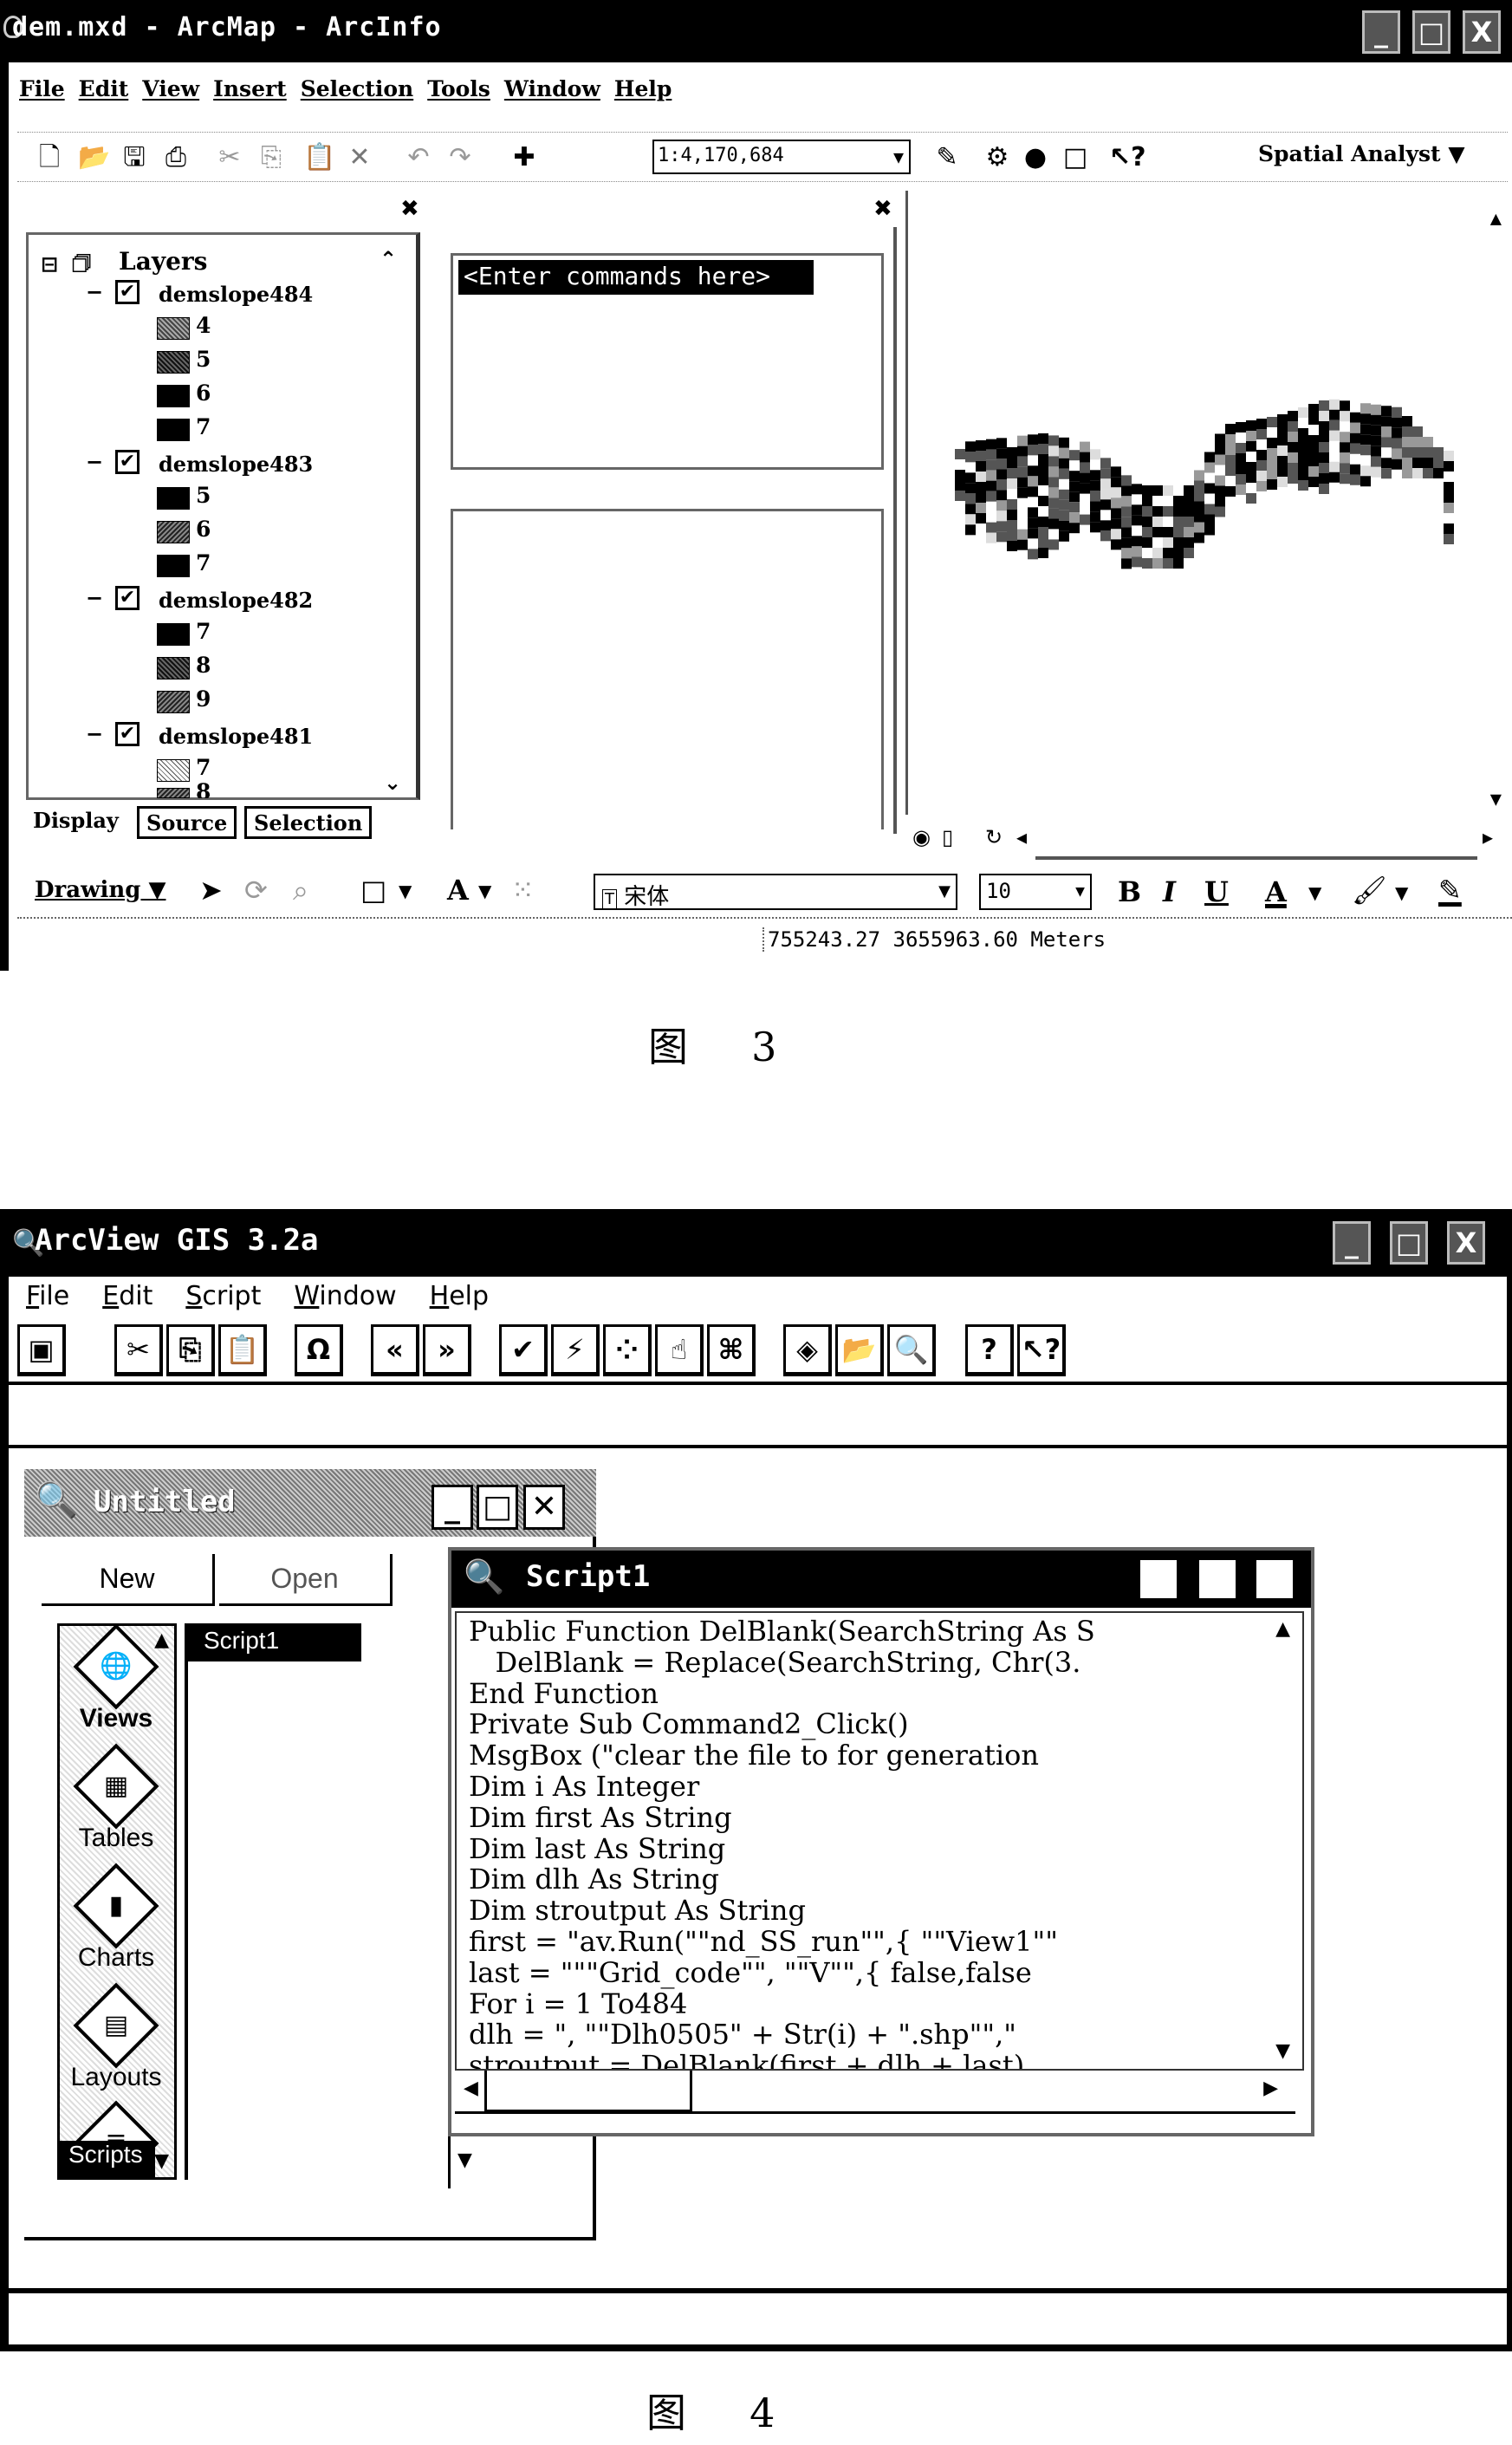 This screenshot has width=1512, height=2445. What do you see at coordinates (1035, 892) in the screenshot?
I see `font-size-dropdown: 10 ▼` at bounding box center [1035, 892].